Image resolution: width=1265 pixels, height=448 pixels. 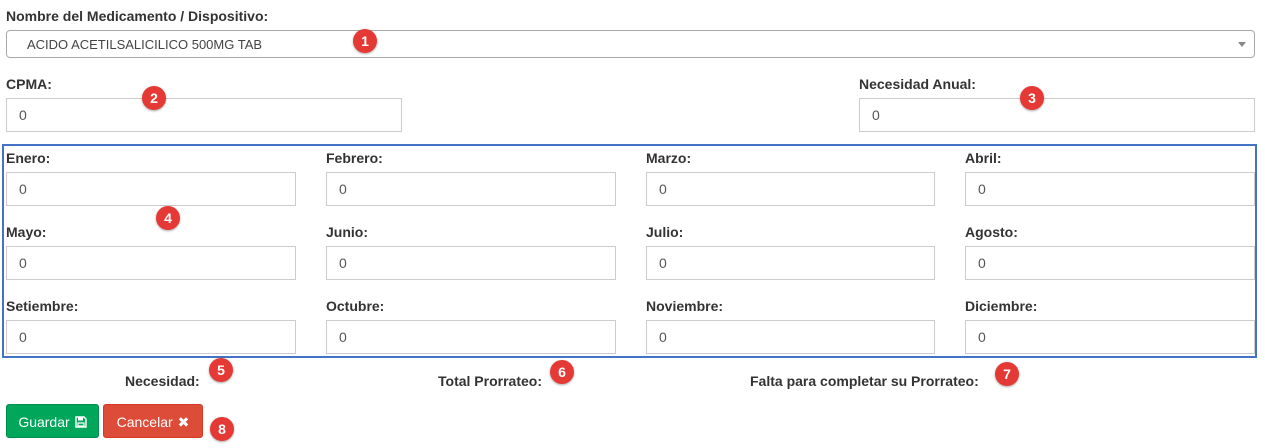 What do you see at coordinates (222, 429) in the screenshot?
I see `annotation-badge-8: 8` at bounding box center [222, 429].